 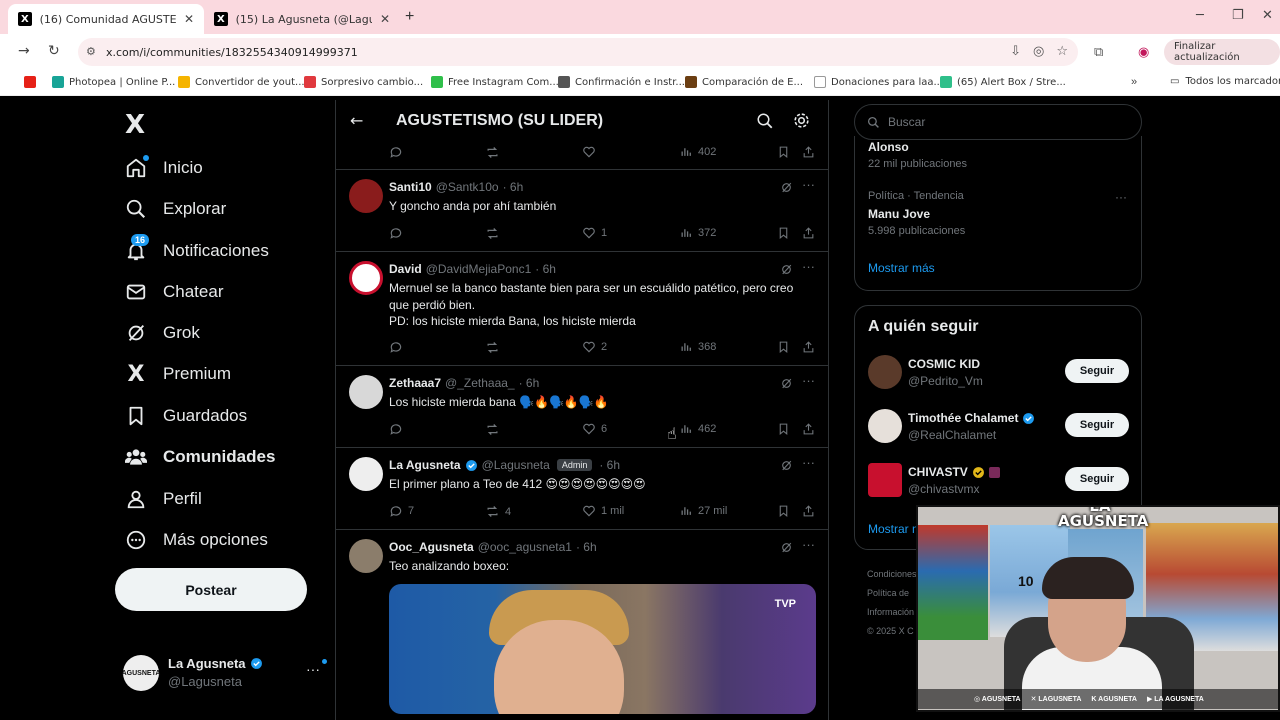 I want to click on extensions-icon: ⧉, so click(x=1098, y=52).